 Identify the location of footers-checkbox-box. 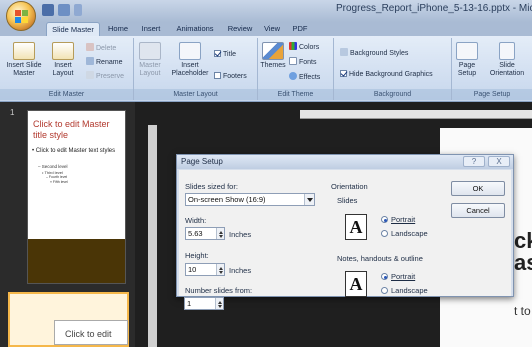
(217, 75).